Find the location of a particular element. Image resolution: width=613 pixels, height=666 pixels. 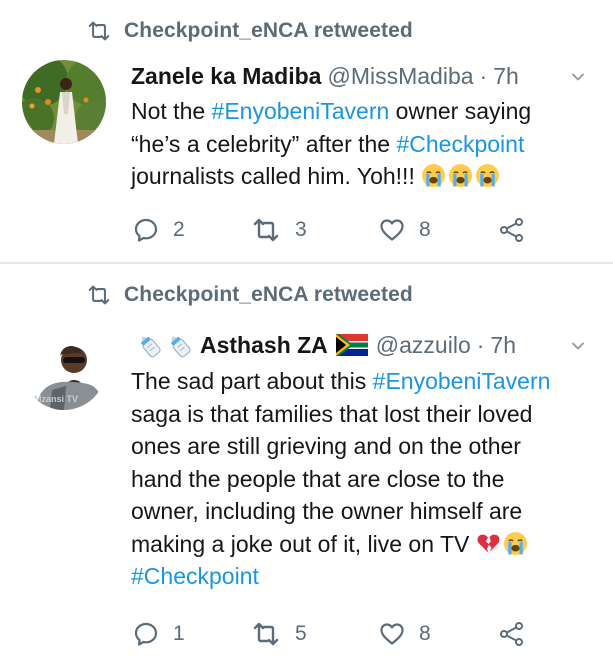

avatar is located at coordinates (64, 102).